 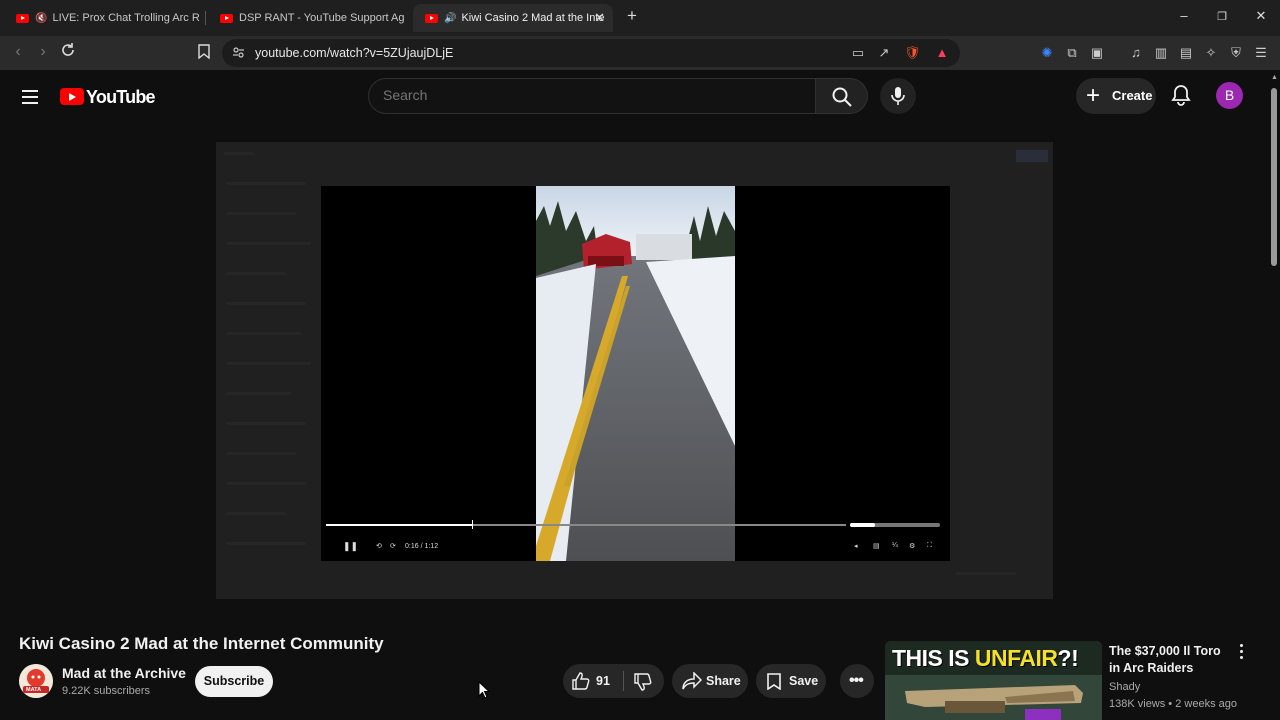 I want to click on browser-tab-dsp-rant: DSP RANT - YouTube Support Agent, so click(x=306, y=18).